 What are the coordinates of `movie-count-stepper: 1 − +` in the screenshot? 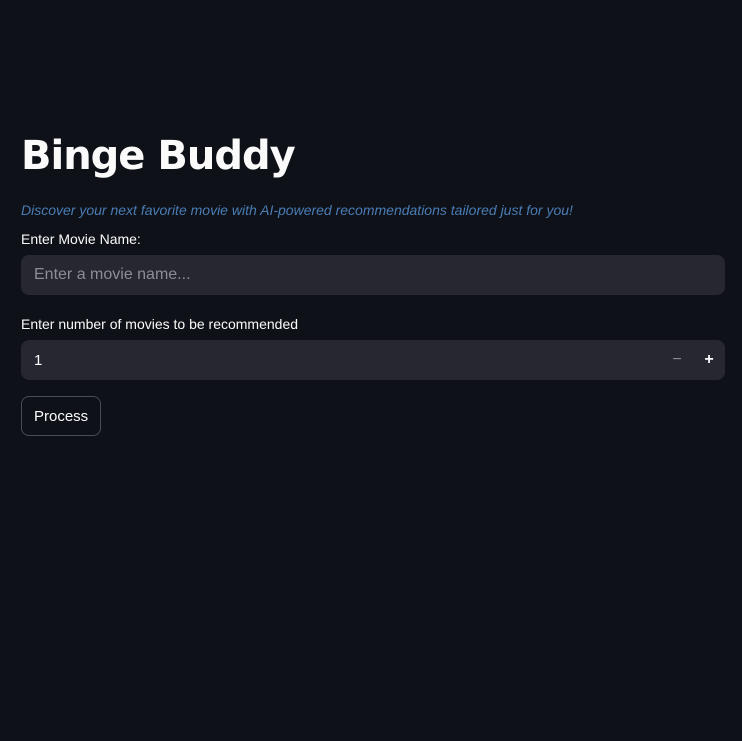 It's located at (373, 360).